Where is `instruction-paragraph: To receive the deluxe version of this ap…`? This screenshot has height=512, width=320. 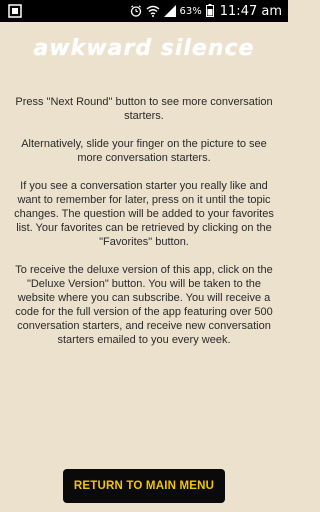 instruction-paragraph: To receive the deluxe version of this ap… is located at coordinates (144, 305).